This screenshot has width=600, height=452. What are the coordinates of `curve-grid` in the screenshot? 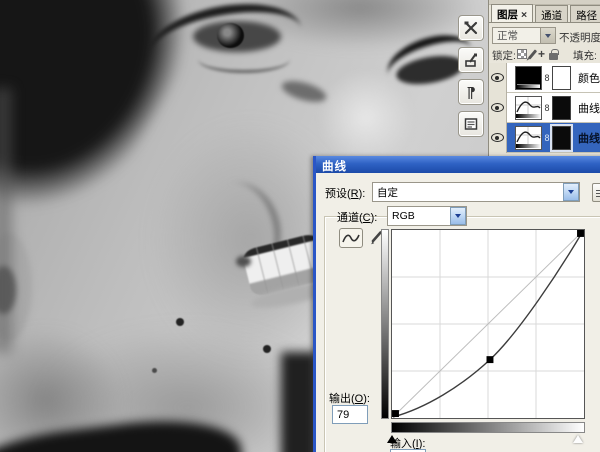 It's located at (488, 324).